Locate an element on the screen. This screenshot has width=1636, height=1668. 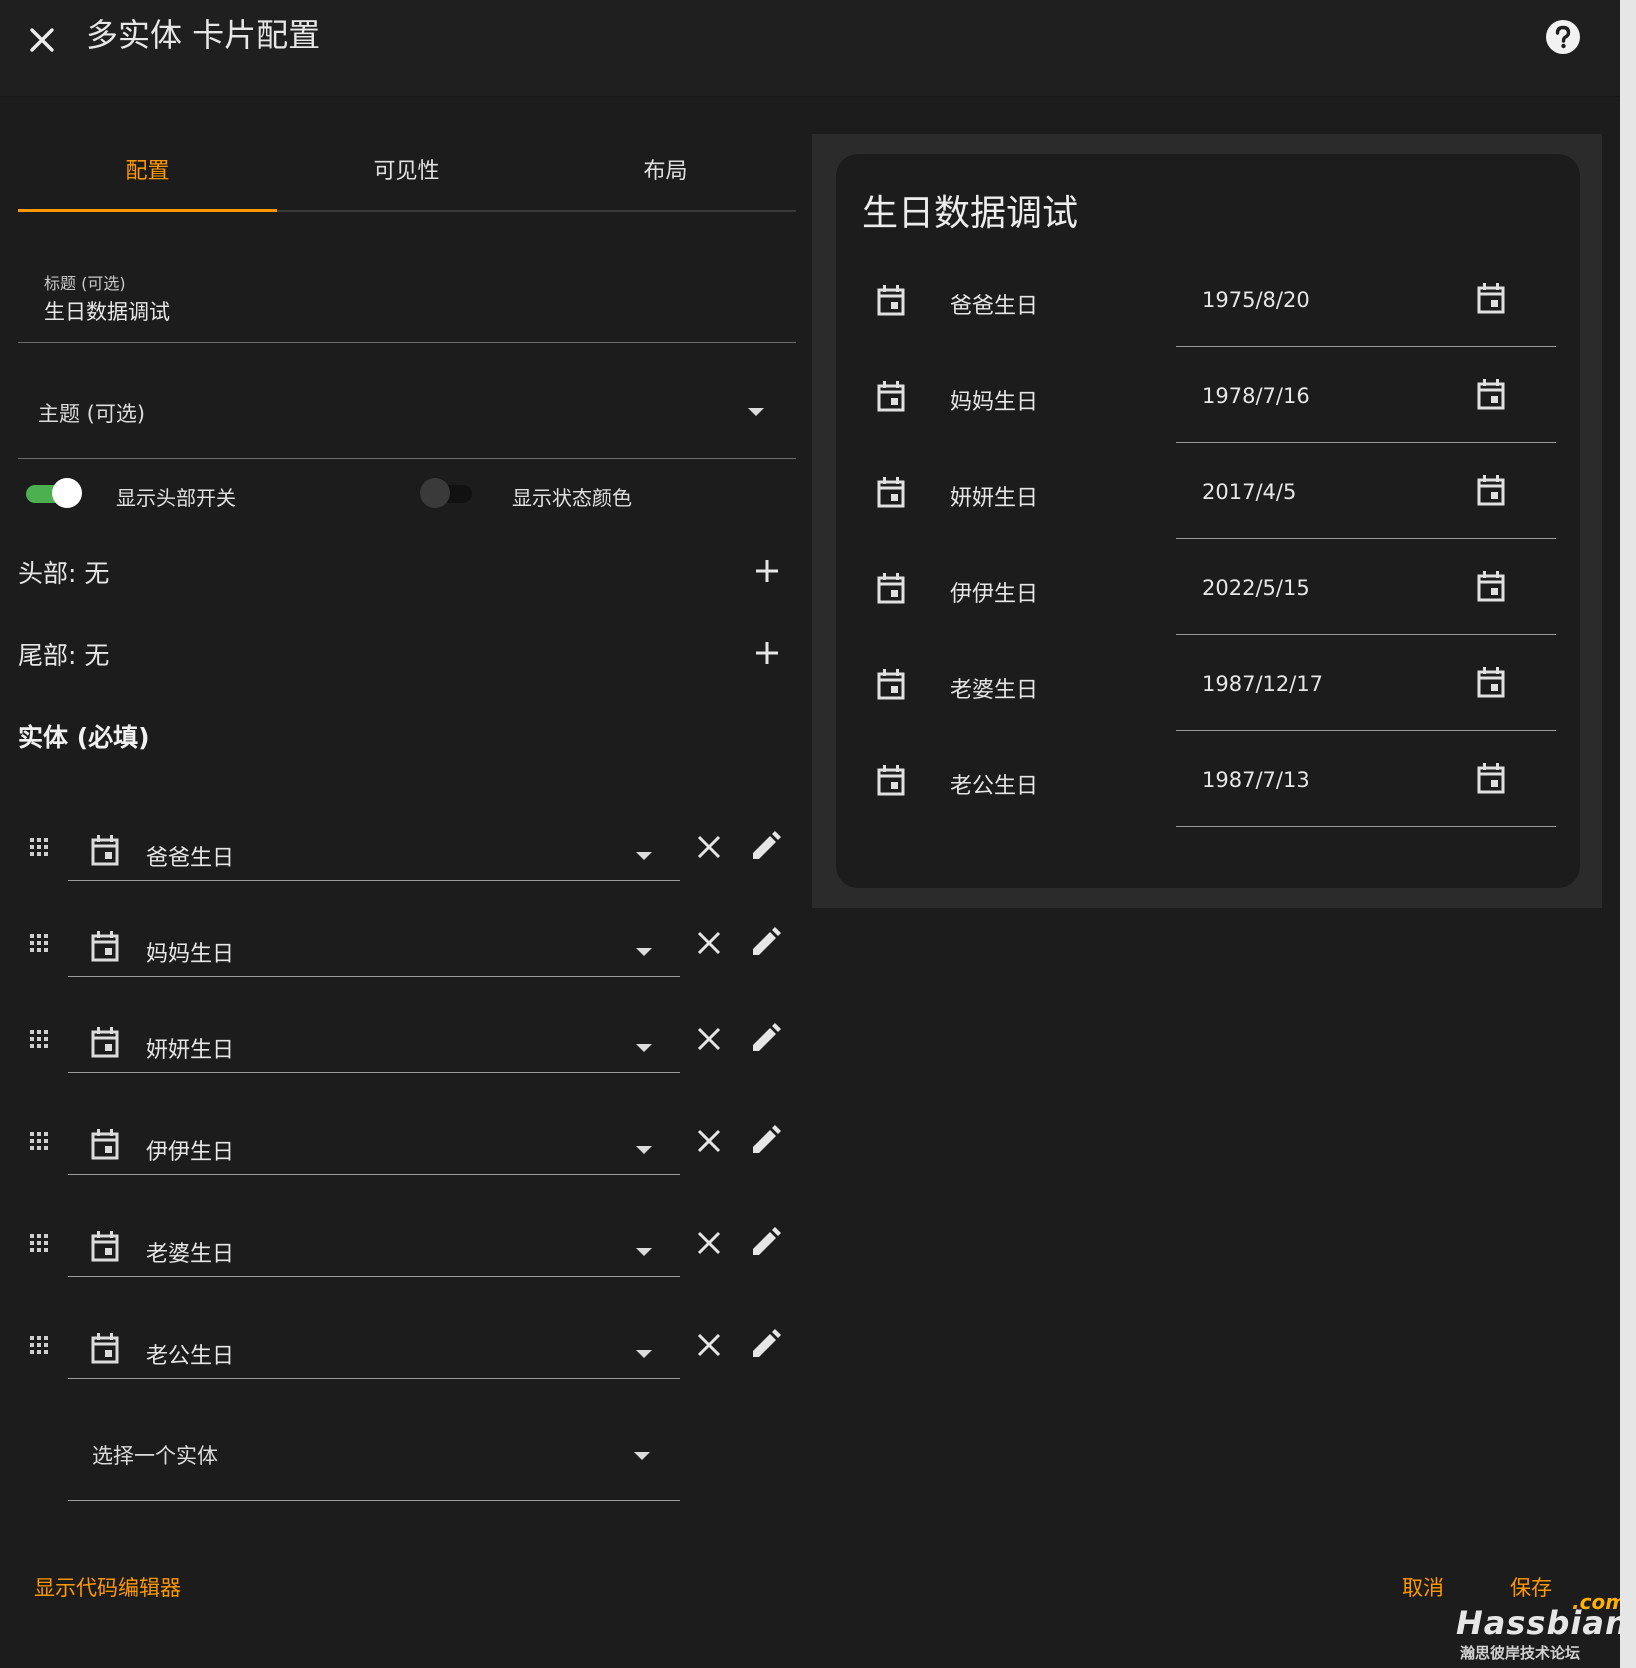
add-header-plus-icon is located at coordinates (767, 571).